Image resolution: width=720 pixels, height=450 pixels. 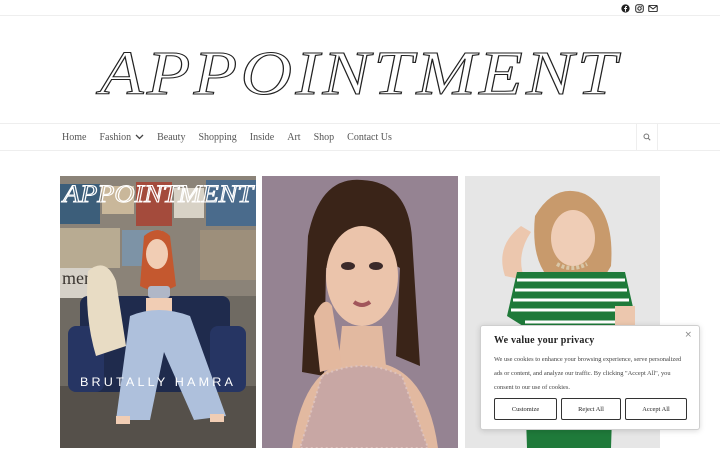 I want to click on facebook-icon, so click(x=625, y=8).